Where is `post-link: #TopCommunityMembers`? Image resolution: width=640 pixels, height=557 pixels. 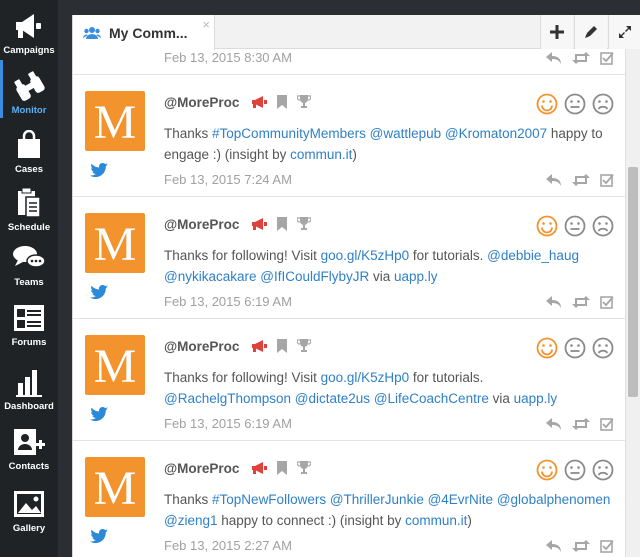 post-link: #TopCommunityMembers is located at coordinates (289, 133).